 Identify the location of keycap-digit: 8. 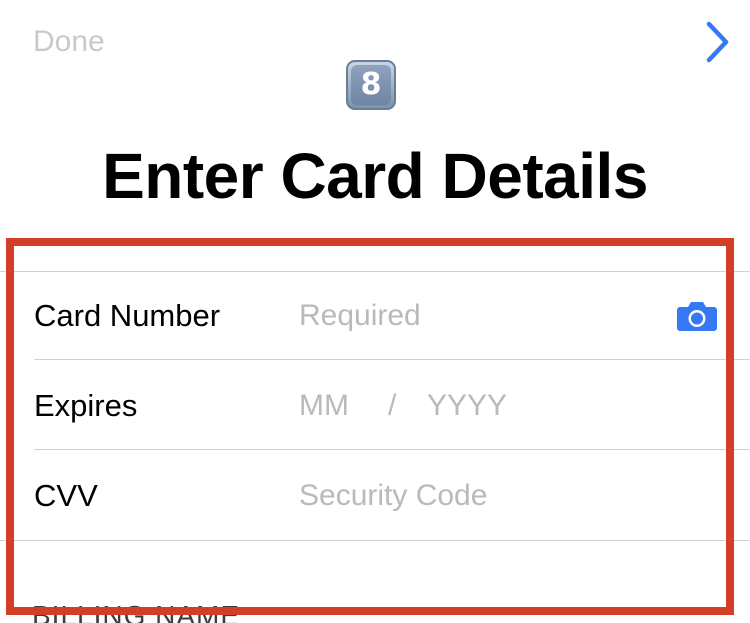
(371, 85).